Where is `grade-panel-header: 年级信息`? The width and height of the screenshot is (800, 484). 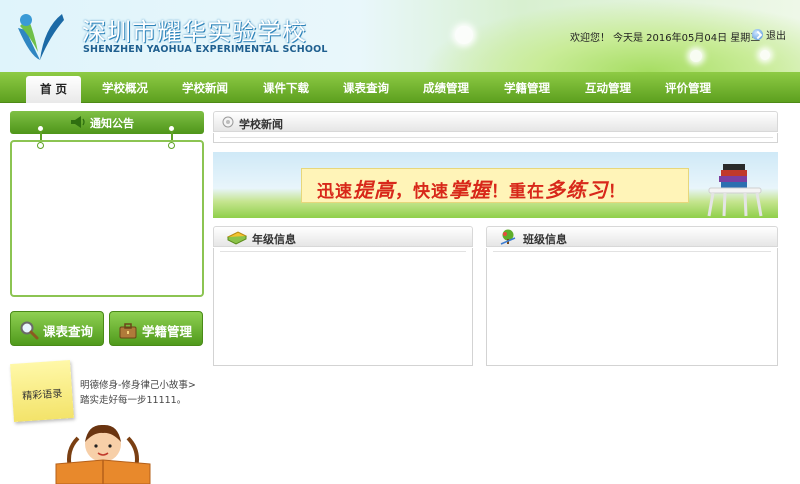 grade-panel-header: 年级信息 is located at coordinates (343, 236).